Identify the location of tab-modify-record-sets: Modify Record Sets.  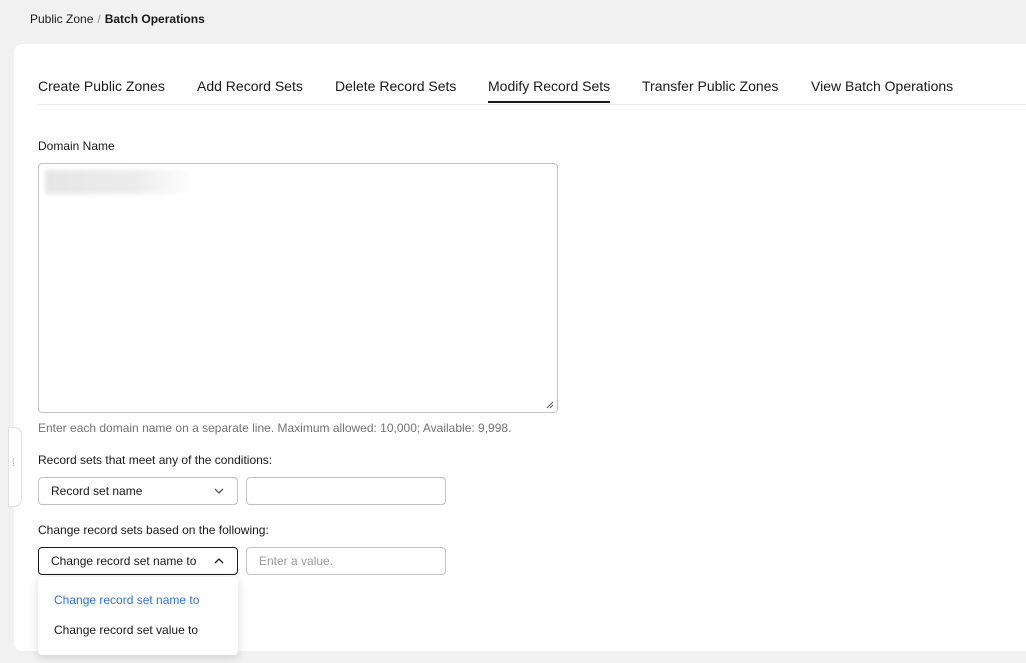
(549, 90).